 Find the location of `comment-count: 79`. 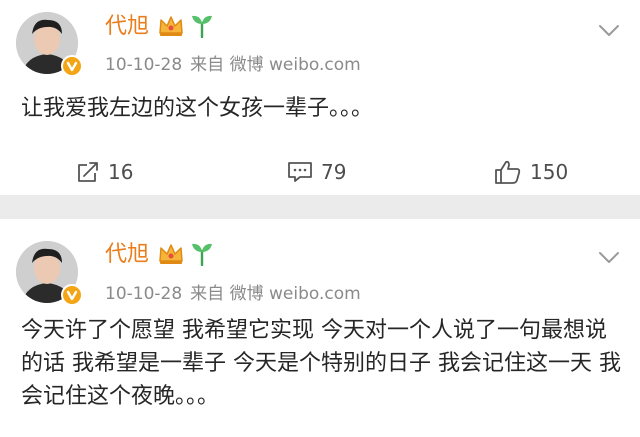

comment-count: 79 is located at coordinates (334, 172).